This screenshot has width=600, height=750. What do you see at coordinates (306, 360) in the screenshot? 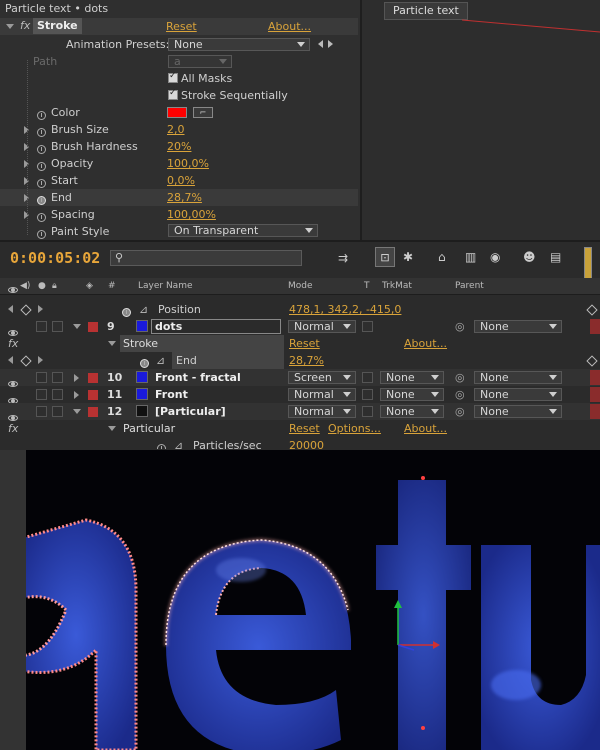
I see `end-value: 28,7%` at bounding box center [306, 360].